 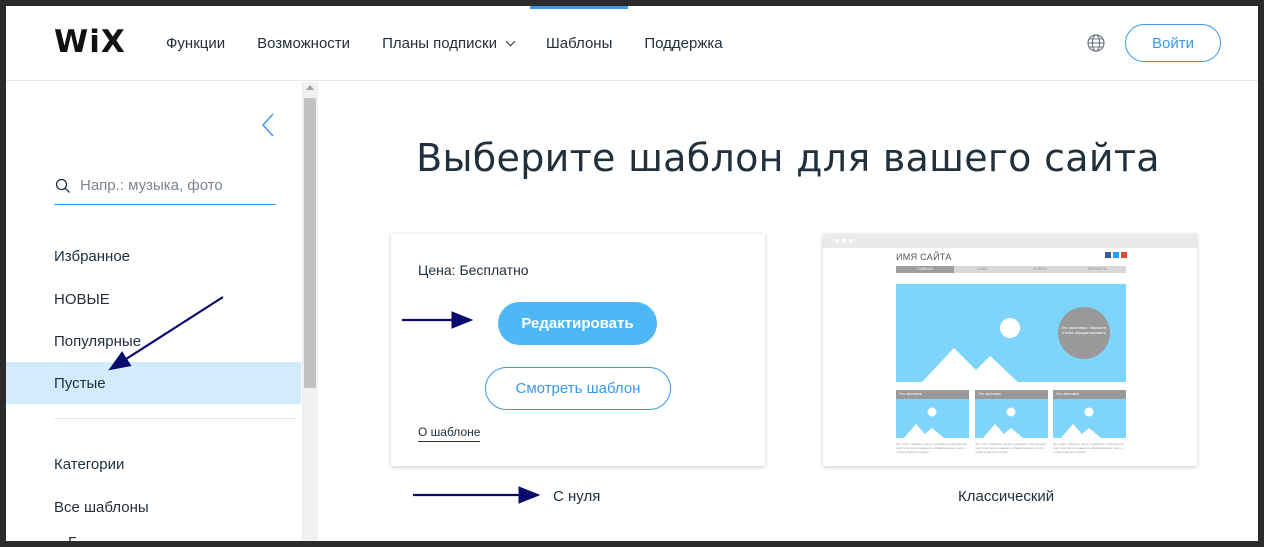 I want to click on nav-capabilities-label: Возможности, so click(x=304, y=43).